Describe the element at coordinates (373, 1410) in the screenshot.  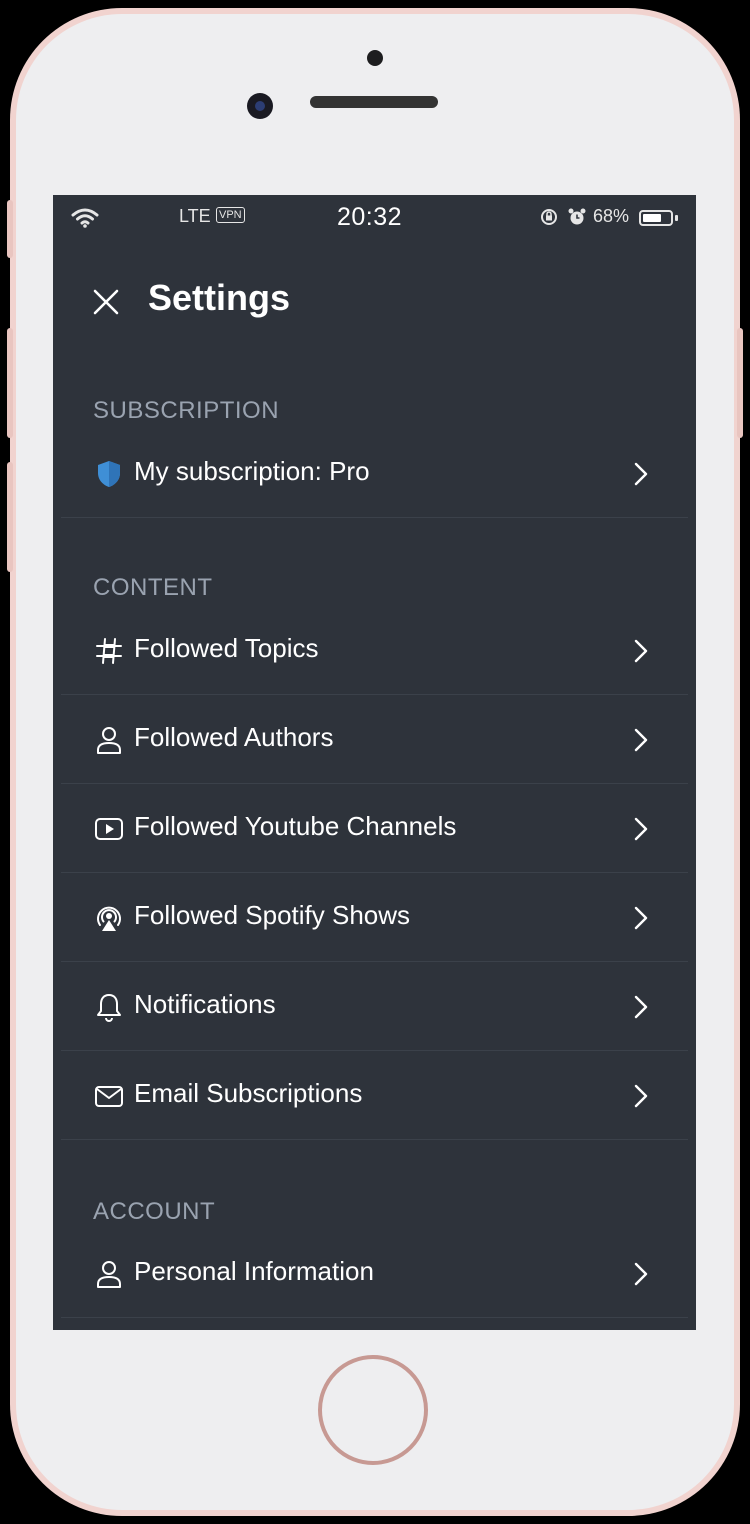
I see `home-button` at that location.